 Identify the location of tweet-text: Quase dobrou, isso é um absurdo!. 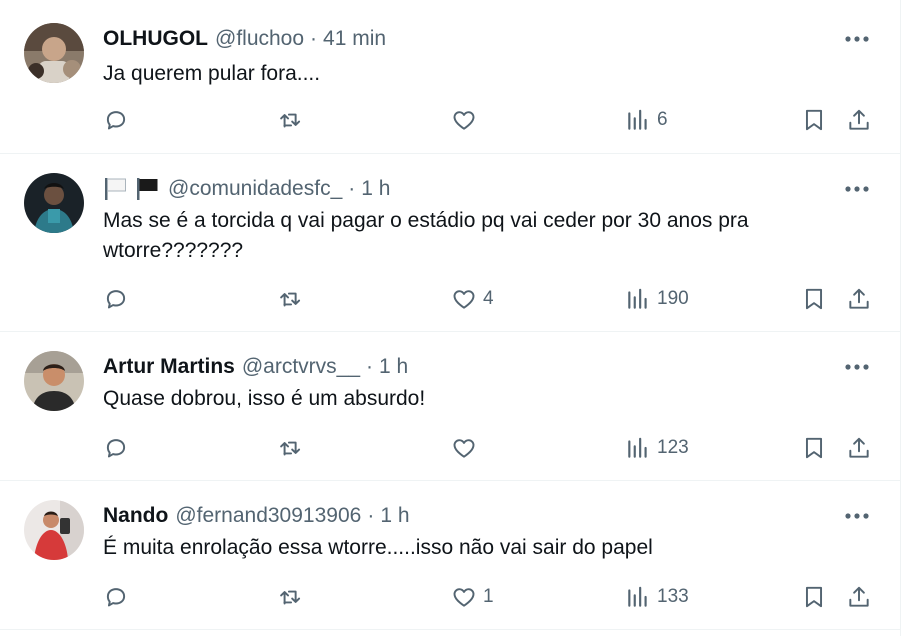
(264, 398).